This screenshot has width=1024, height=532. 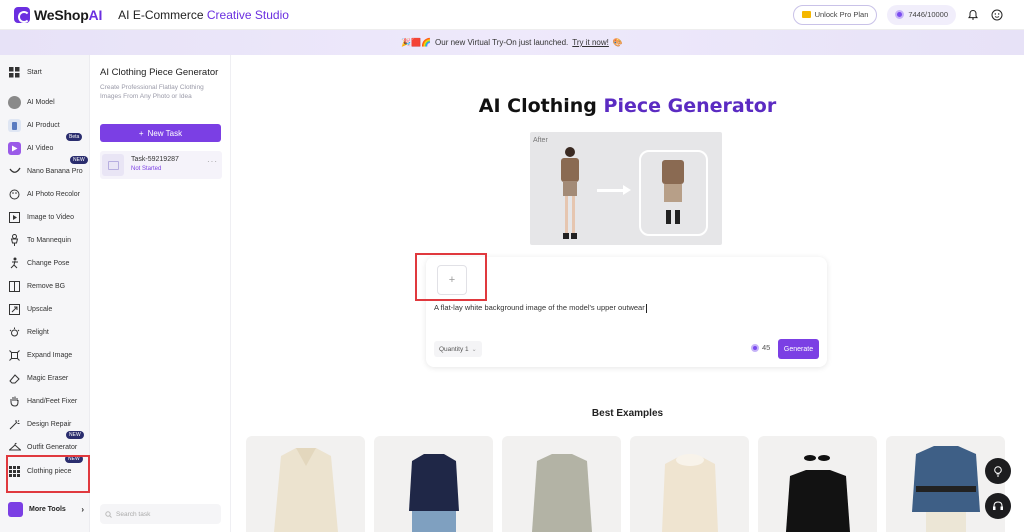 I want to click on support-chat-button, so click(x=998, y=506).